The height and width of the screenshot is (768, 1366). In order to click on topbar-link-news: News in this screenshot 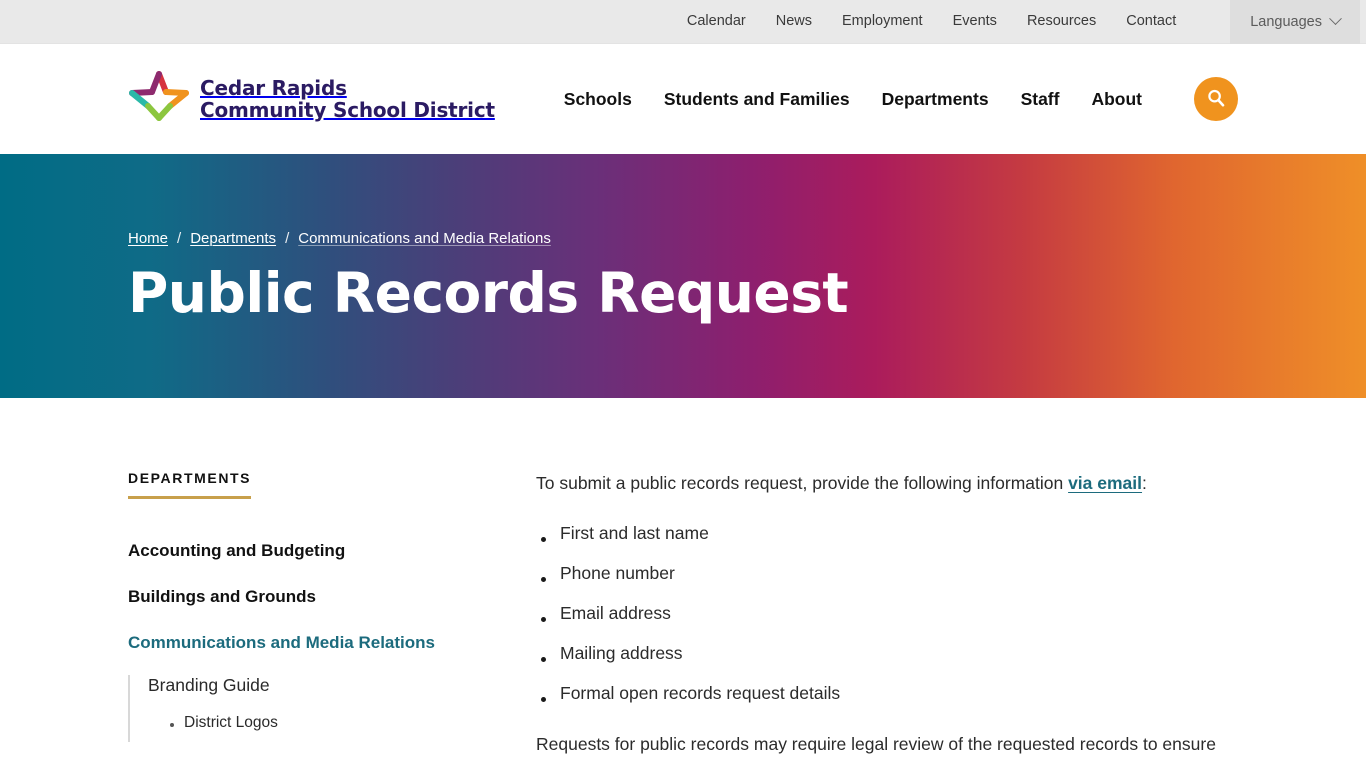, I will do `click(794, 21)`.